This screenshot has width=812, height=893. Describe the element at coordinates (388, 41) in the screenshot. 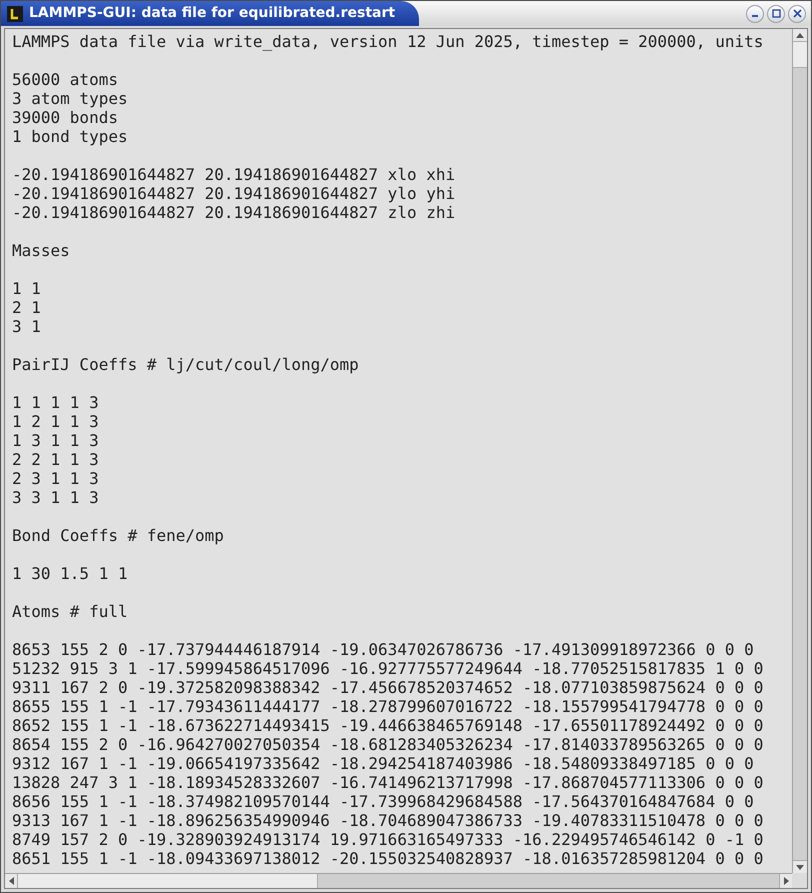

I see `text-line: LAMMPS data file via write_data, version 12 Jun 2025, timestep = 200000, units` at that location.